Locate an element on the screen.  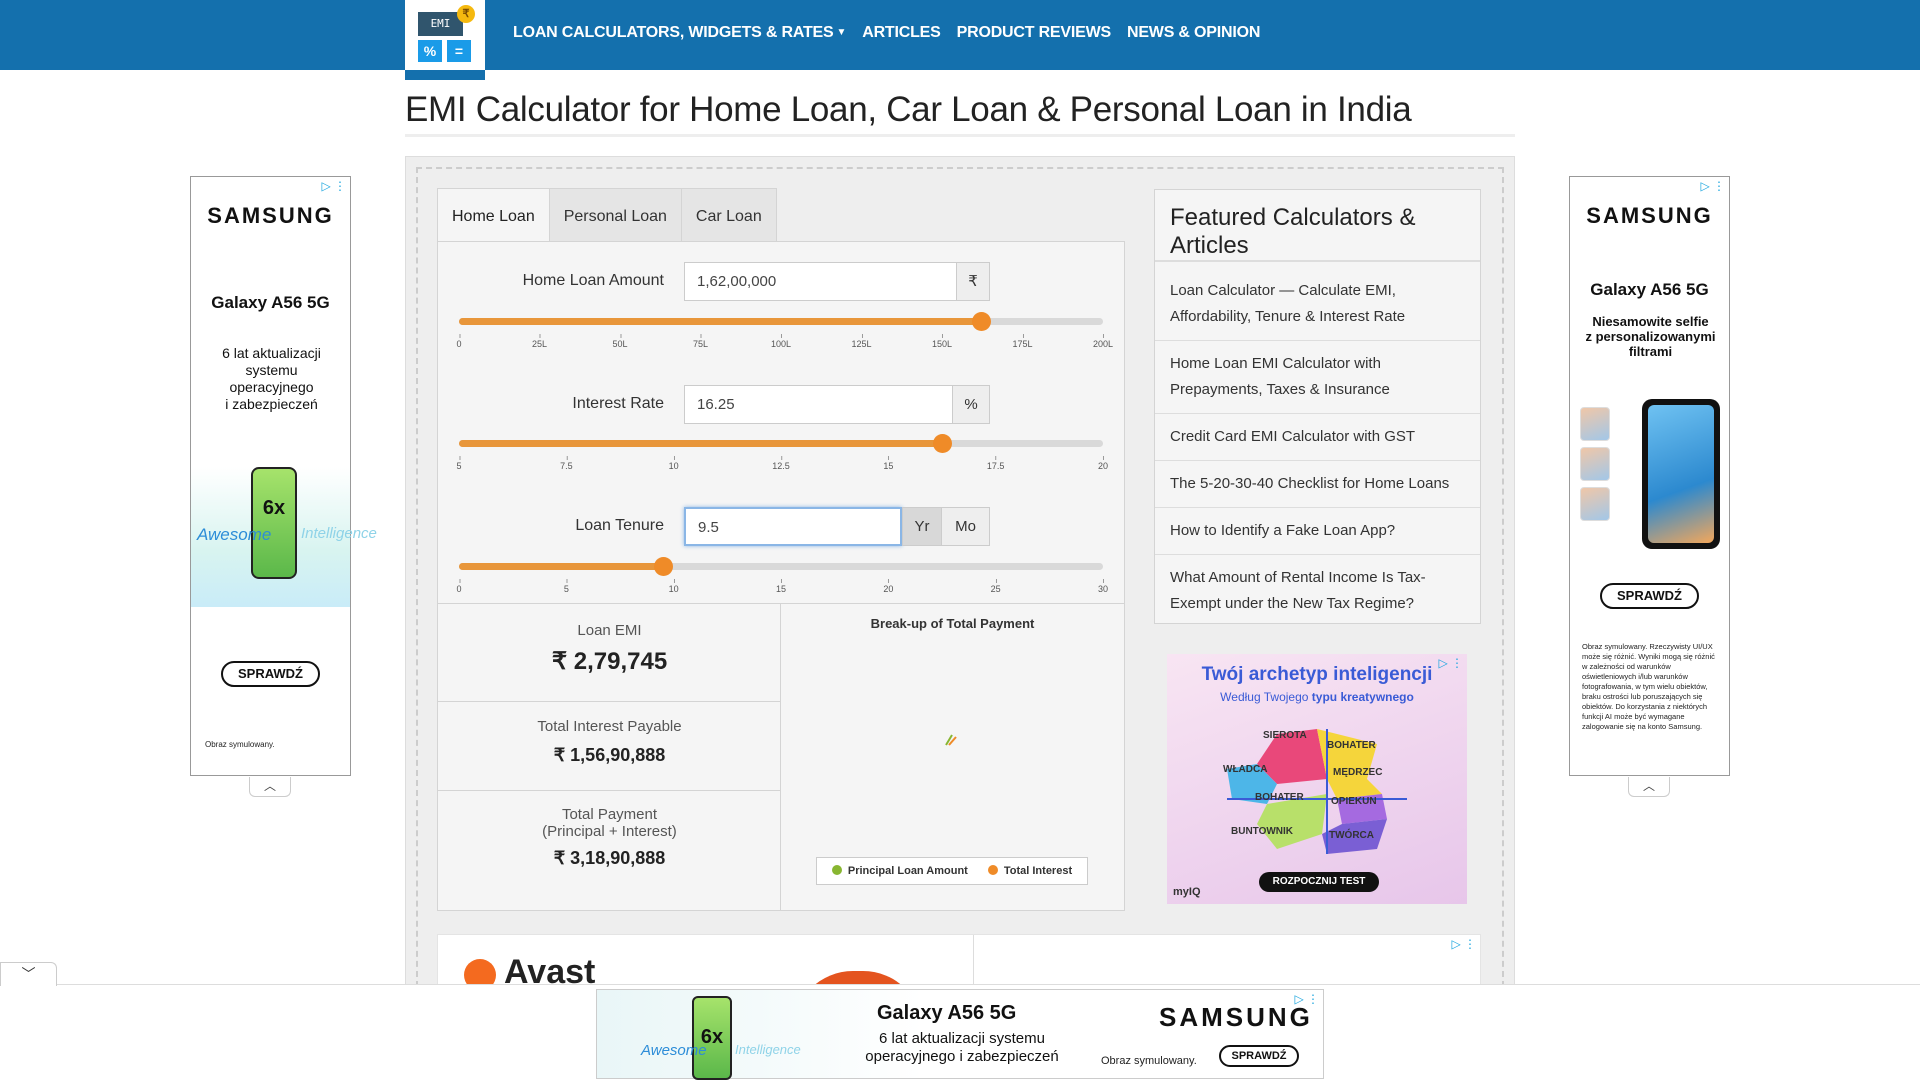
tab-car-loan: Car Loan is located at coordinates (728, 215).